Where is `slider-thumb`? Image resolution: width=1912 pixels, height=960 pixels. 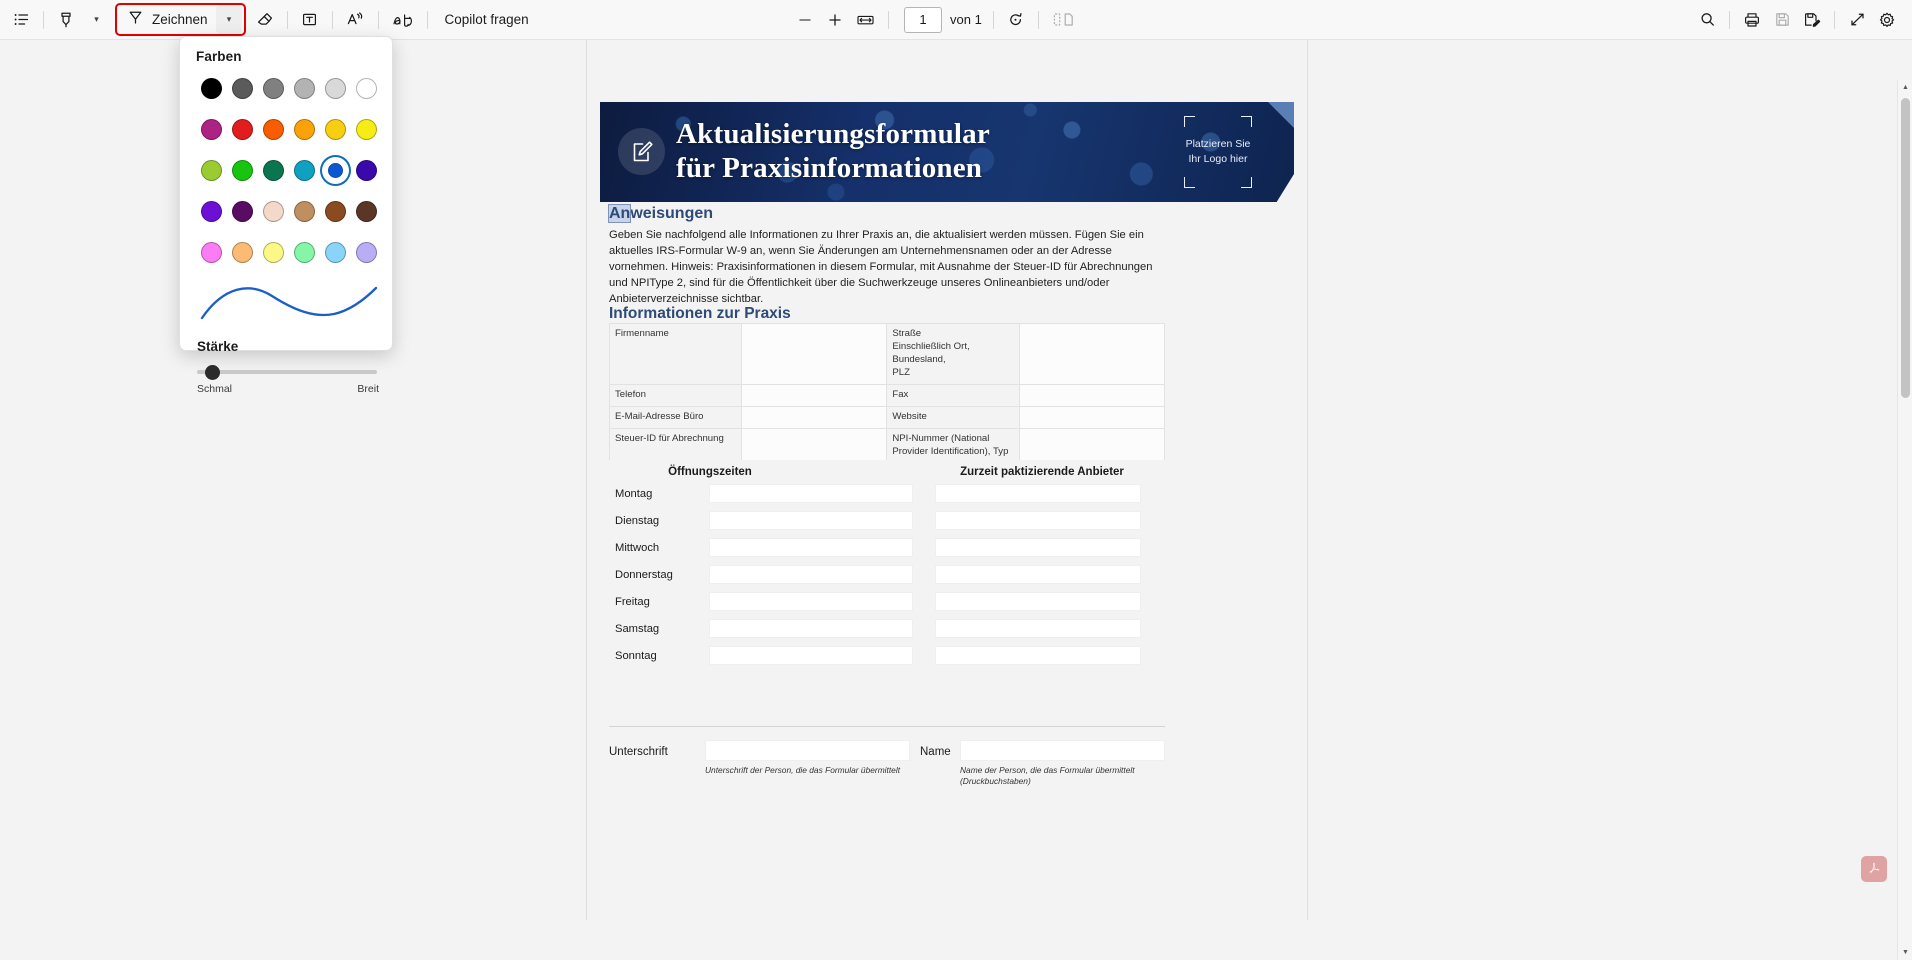 slider-thumb is located at coordinates (212, 372).